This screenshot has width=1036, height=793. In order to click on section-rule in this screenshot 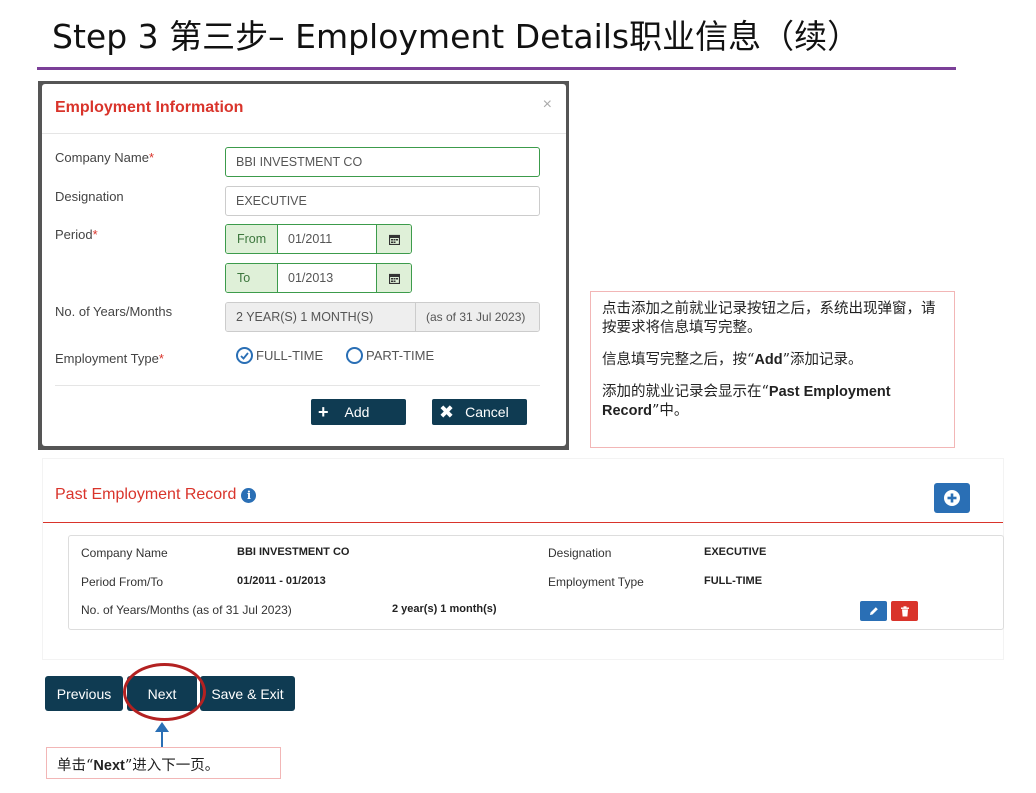, I will do `click(523, 522)`.